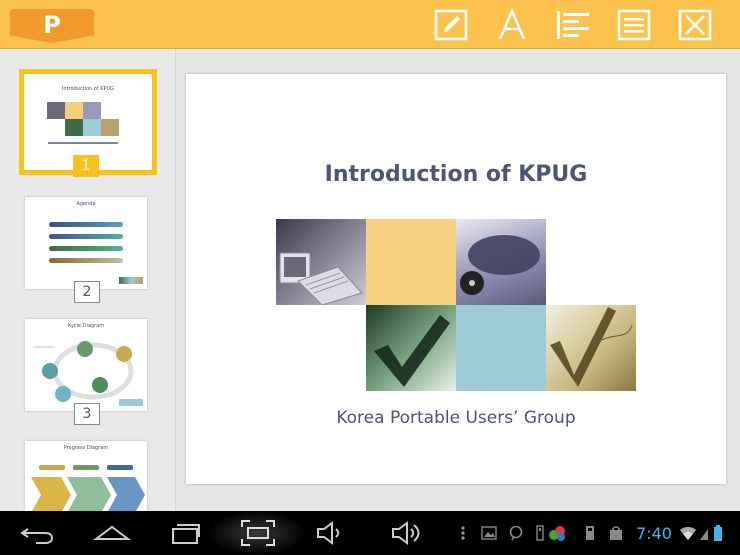 The width and height of the screenshot is (740, 555). Describe the element at coordinates (688, 533) in the screenshot. I see `wifi-icon` at that location.